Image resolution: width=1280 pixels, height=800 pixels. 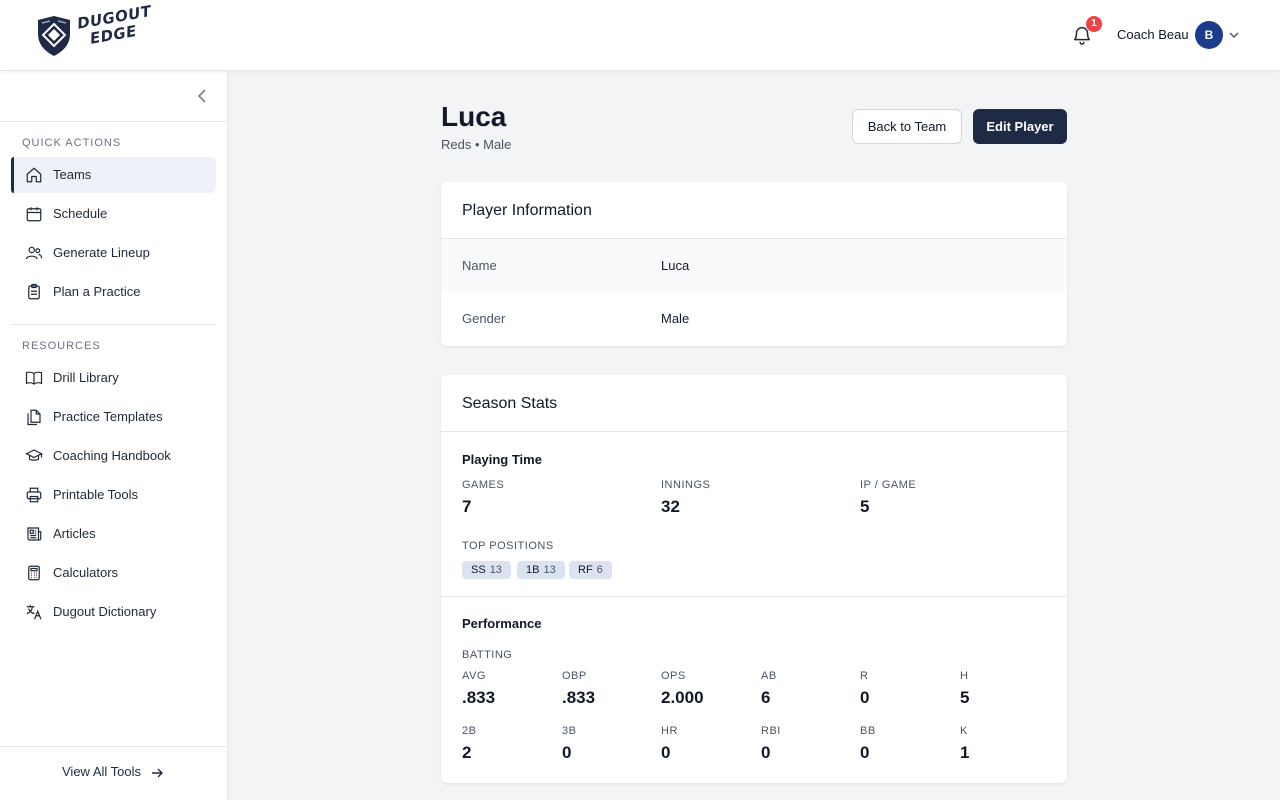 I want to click on sidebar-item-coaching-handbook: Coaching Handbook, so click(x=113, y=456).